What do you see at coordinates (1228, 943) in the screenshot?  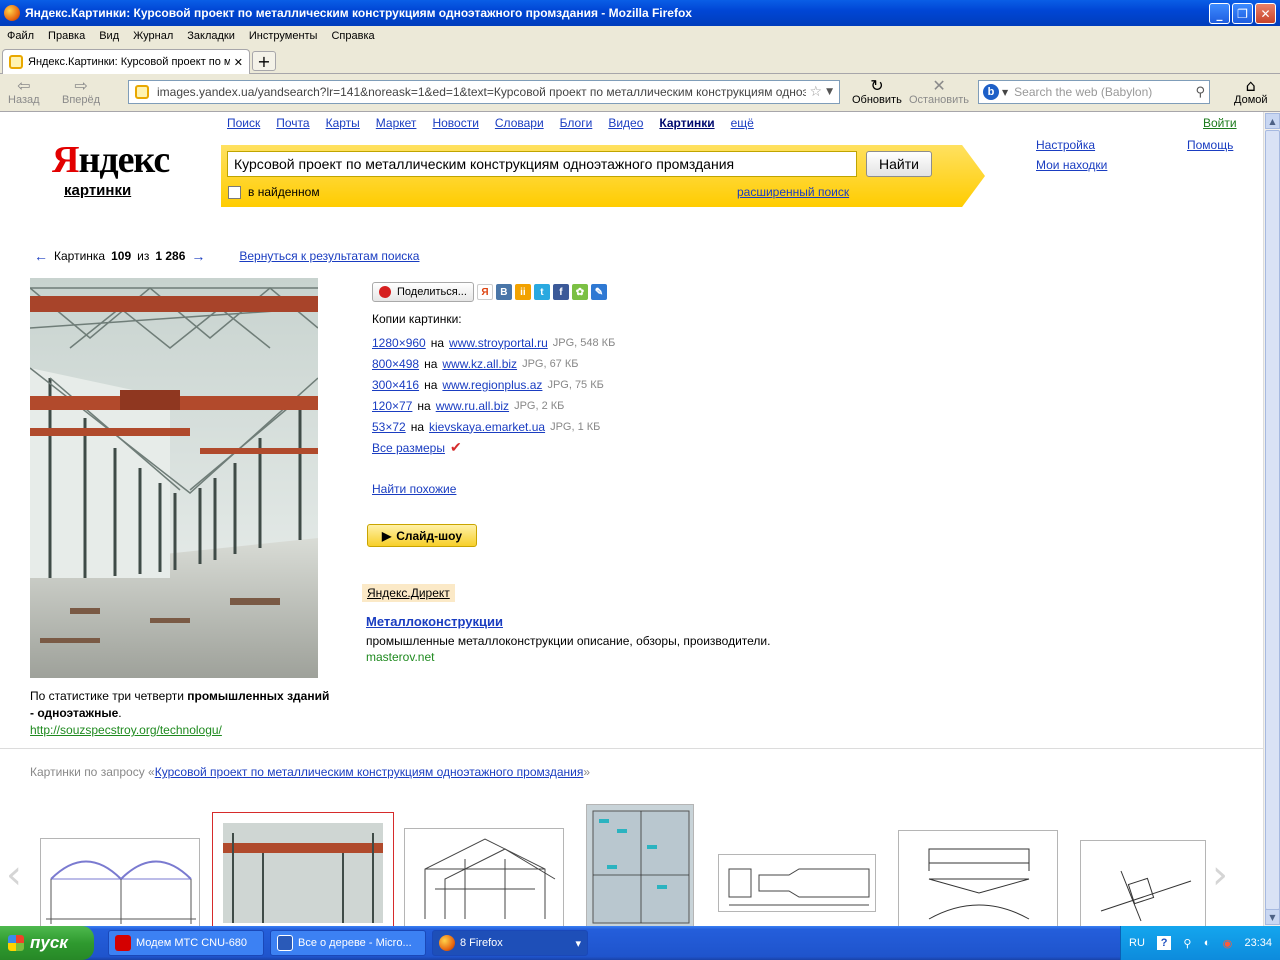 I see `opera-tray-icon: ◉` at bounding box center [1228, 943].